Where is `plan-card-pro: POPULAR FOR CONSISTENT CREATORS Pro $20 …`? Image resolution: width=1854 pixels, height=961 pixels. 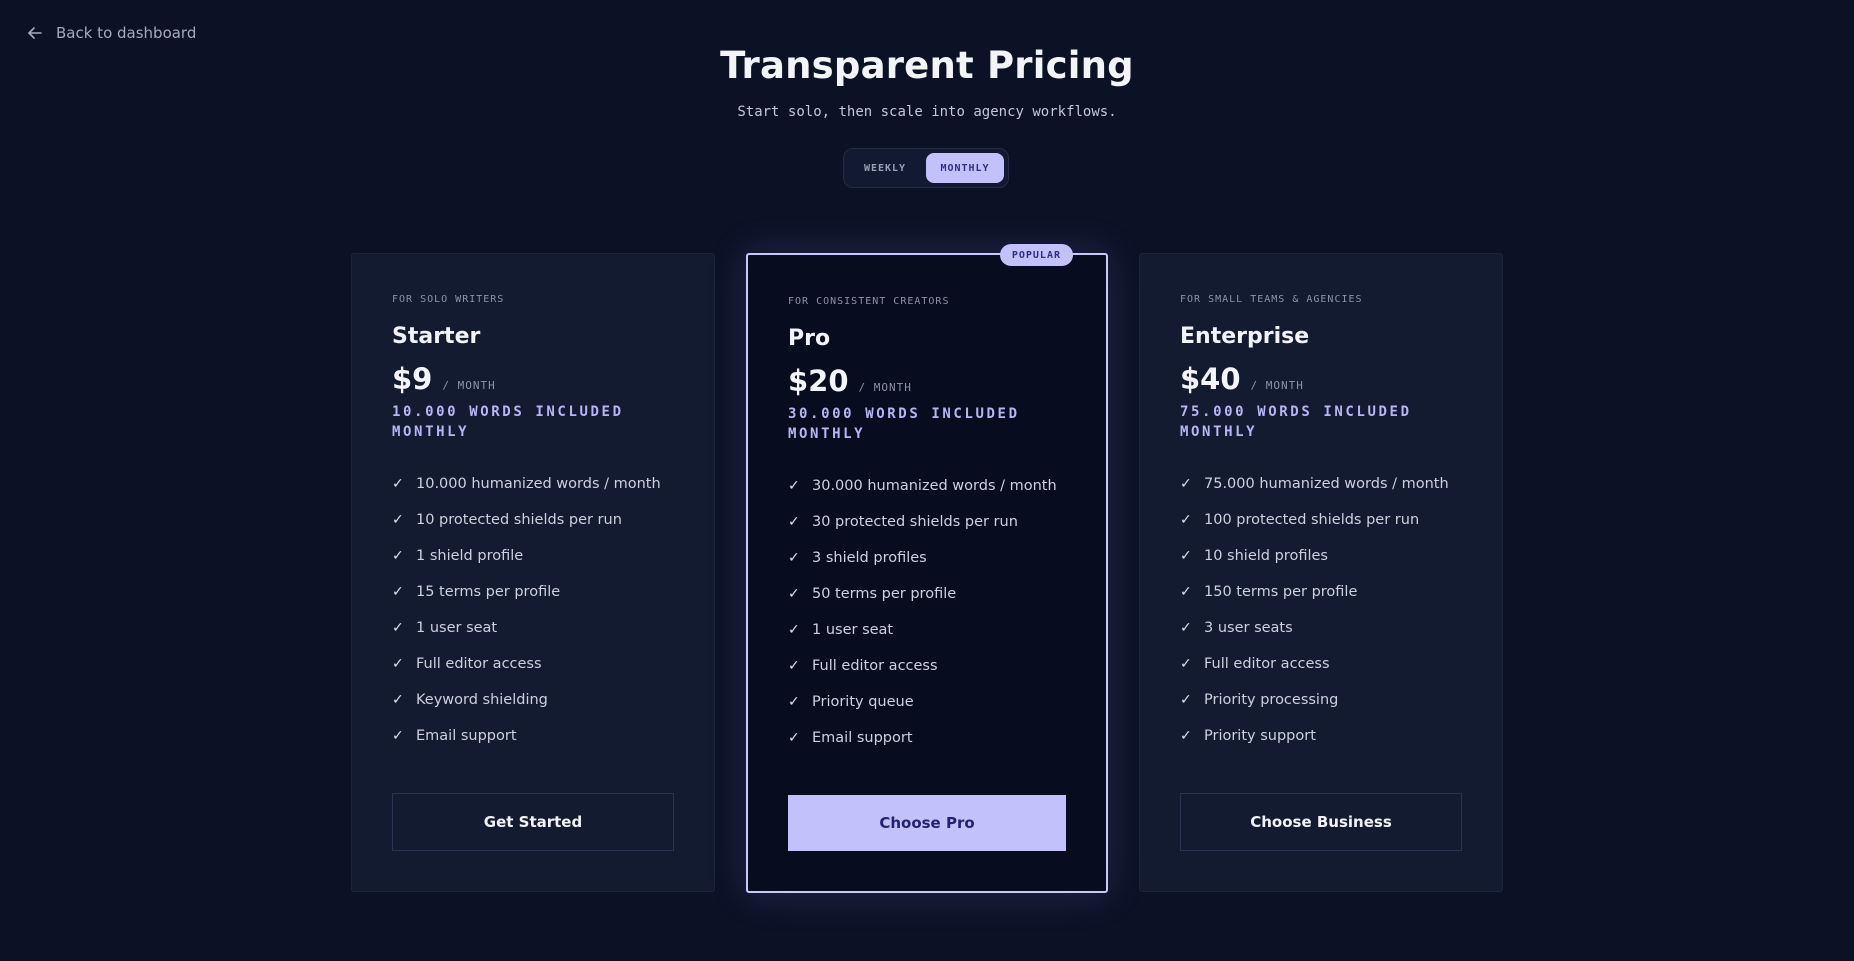 plan-card-pro: POPULAR FOR CONSISTENT CREATORS Pro $20 … is located at coordinates (927, 568).